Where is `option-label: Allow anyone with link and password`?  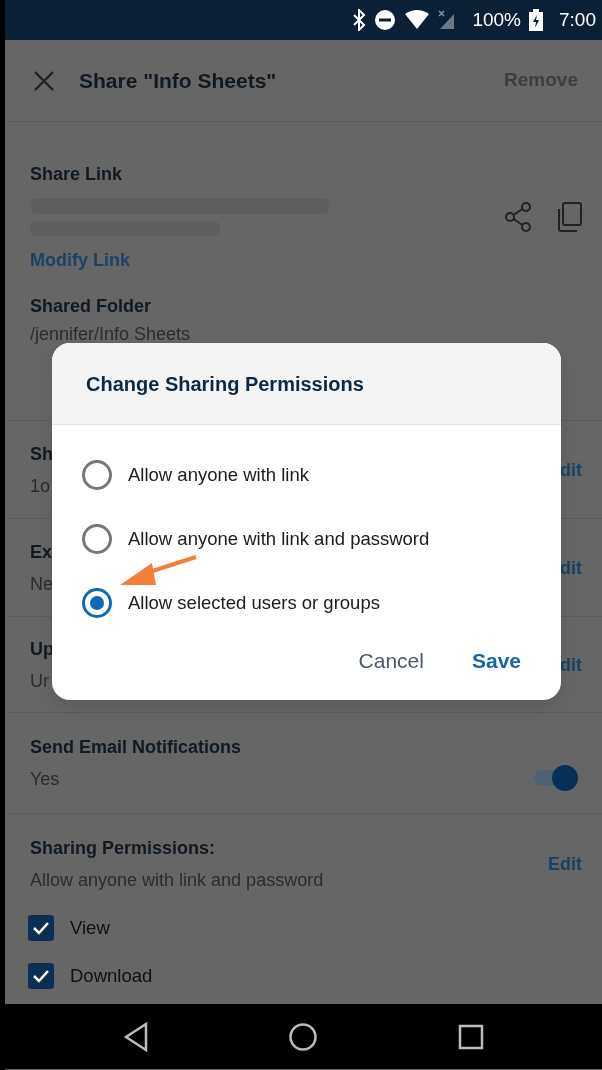 option-label: Allow anyone with link and password is located at coordinates (279, 539).